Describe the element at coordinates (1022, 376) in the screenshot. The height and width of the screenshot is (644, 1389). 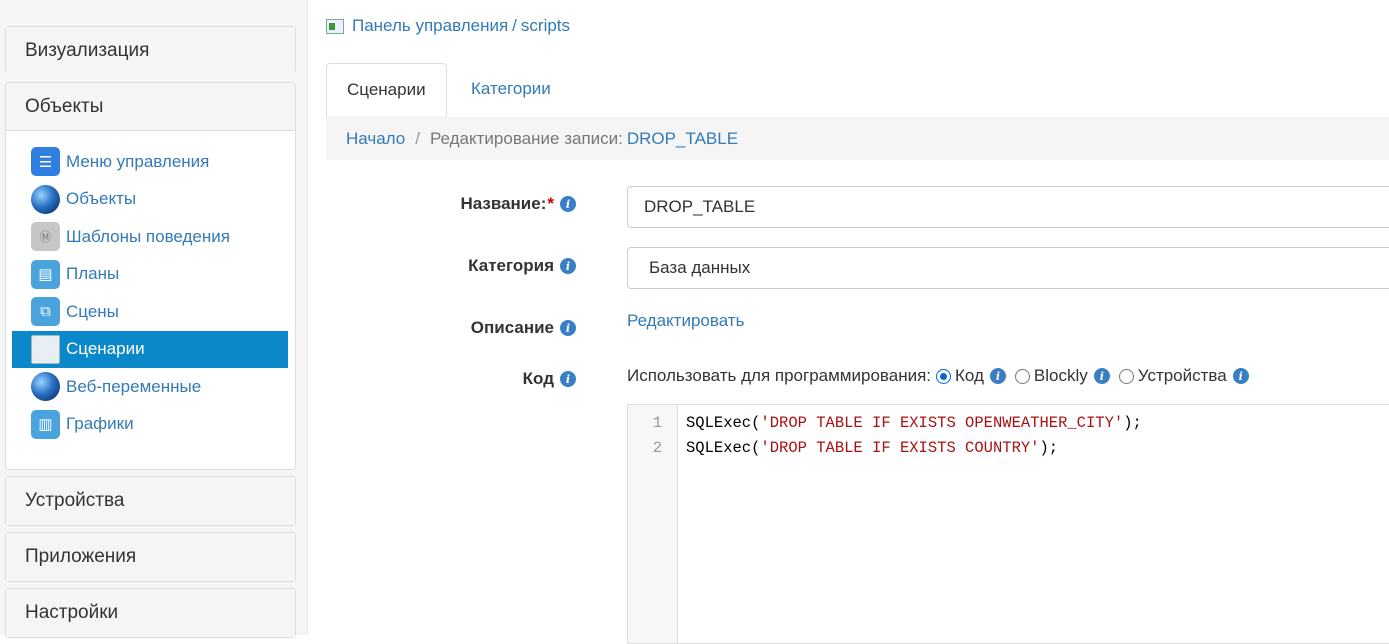
I see `radio-blockly` at that location.